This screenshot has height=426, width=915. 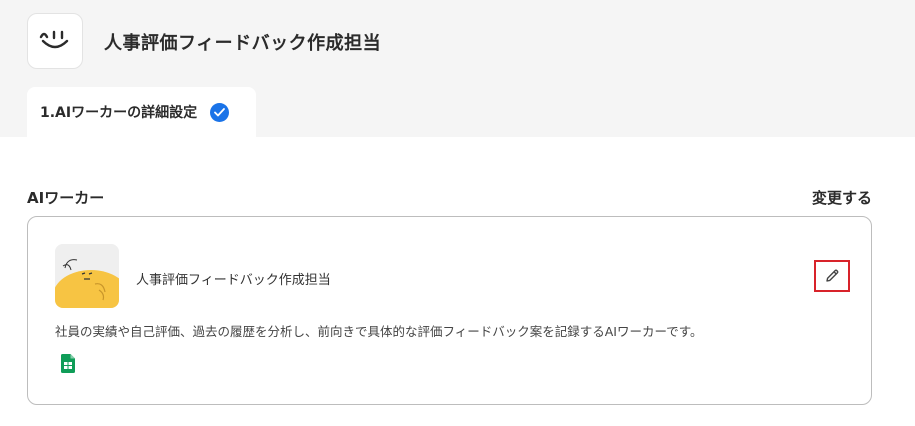 I want to click on change-button: 変更する, so click(x=842, y=197).